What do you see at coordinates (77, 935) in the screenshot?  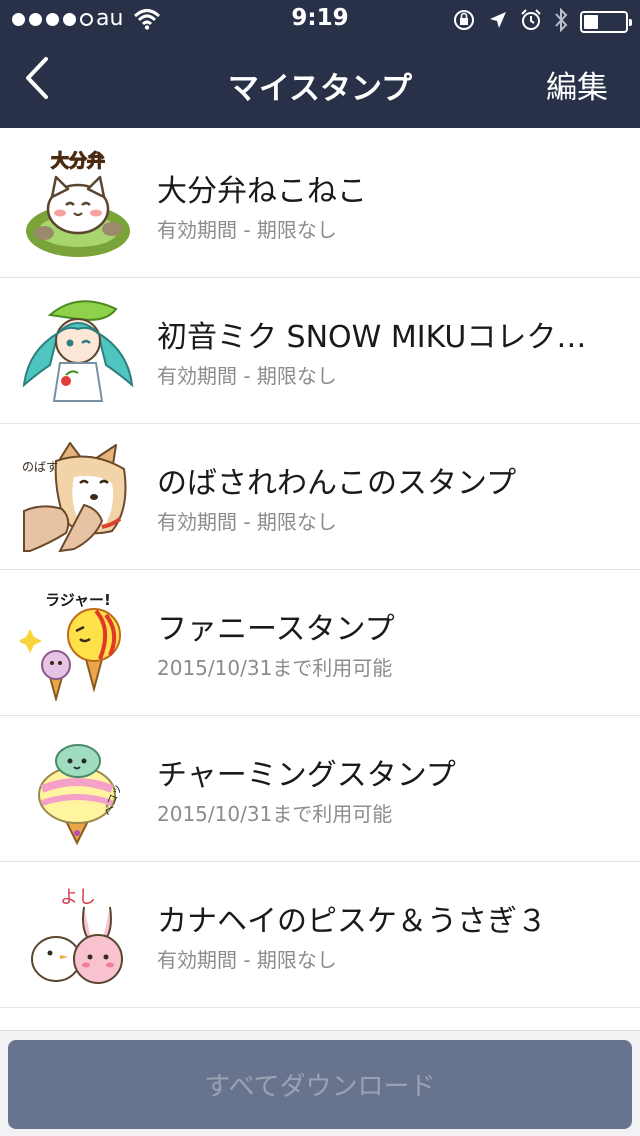 I see `piske-usagi-sticker: よし` at bounding box center [77, 935].